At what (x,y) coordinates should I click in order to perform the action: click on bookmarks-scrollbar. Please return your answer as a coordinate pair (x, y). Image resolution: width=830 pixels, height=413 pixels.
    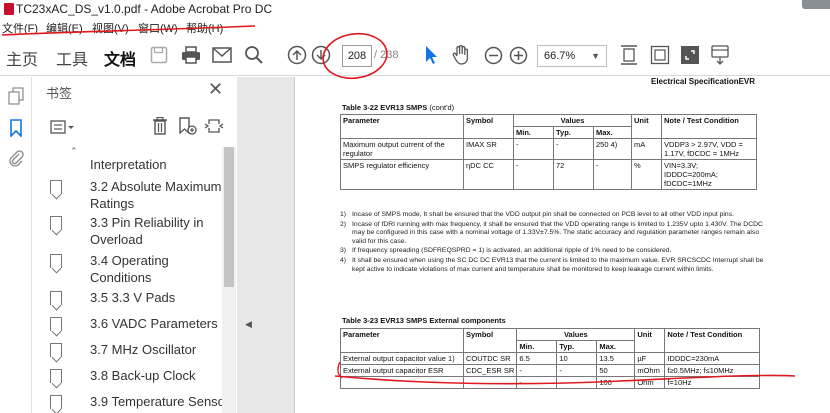
    Looking at the image, I should click on (229, 280).